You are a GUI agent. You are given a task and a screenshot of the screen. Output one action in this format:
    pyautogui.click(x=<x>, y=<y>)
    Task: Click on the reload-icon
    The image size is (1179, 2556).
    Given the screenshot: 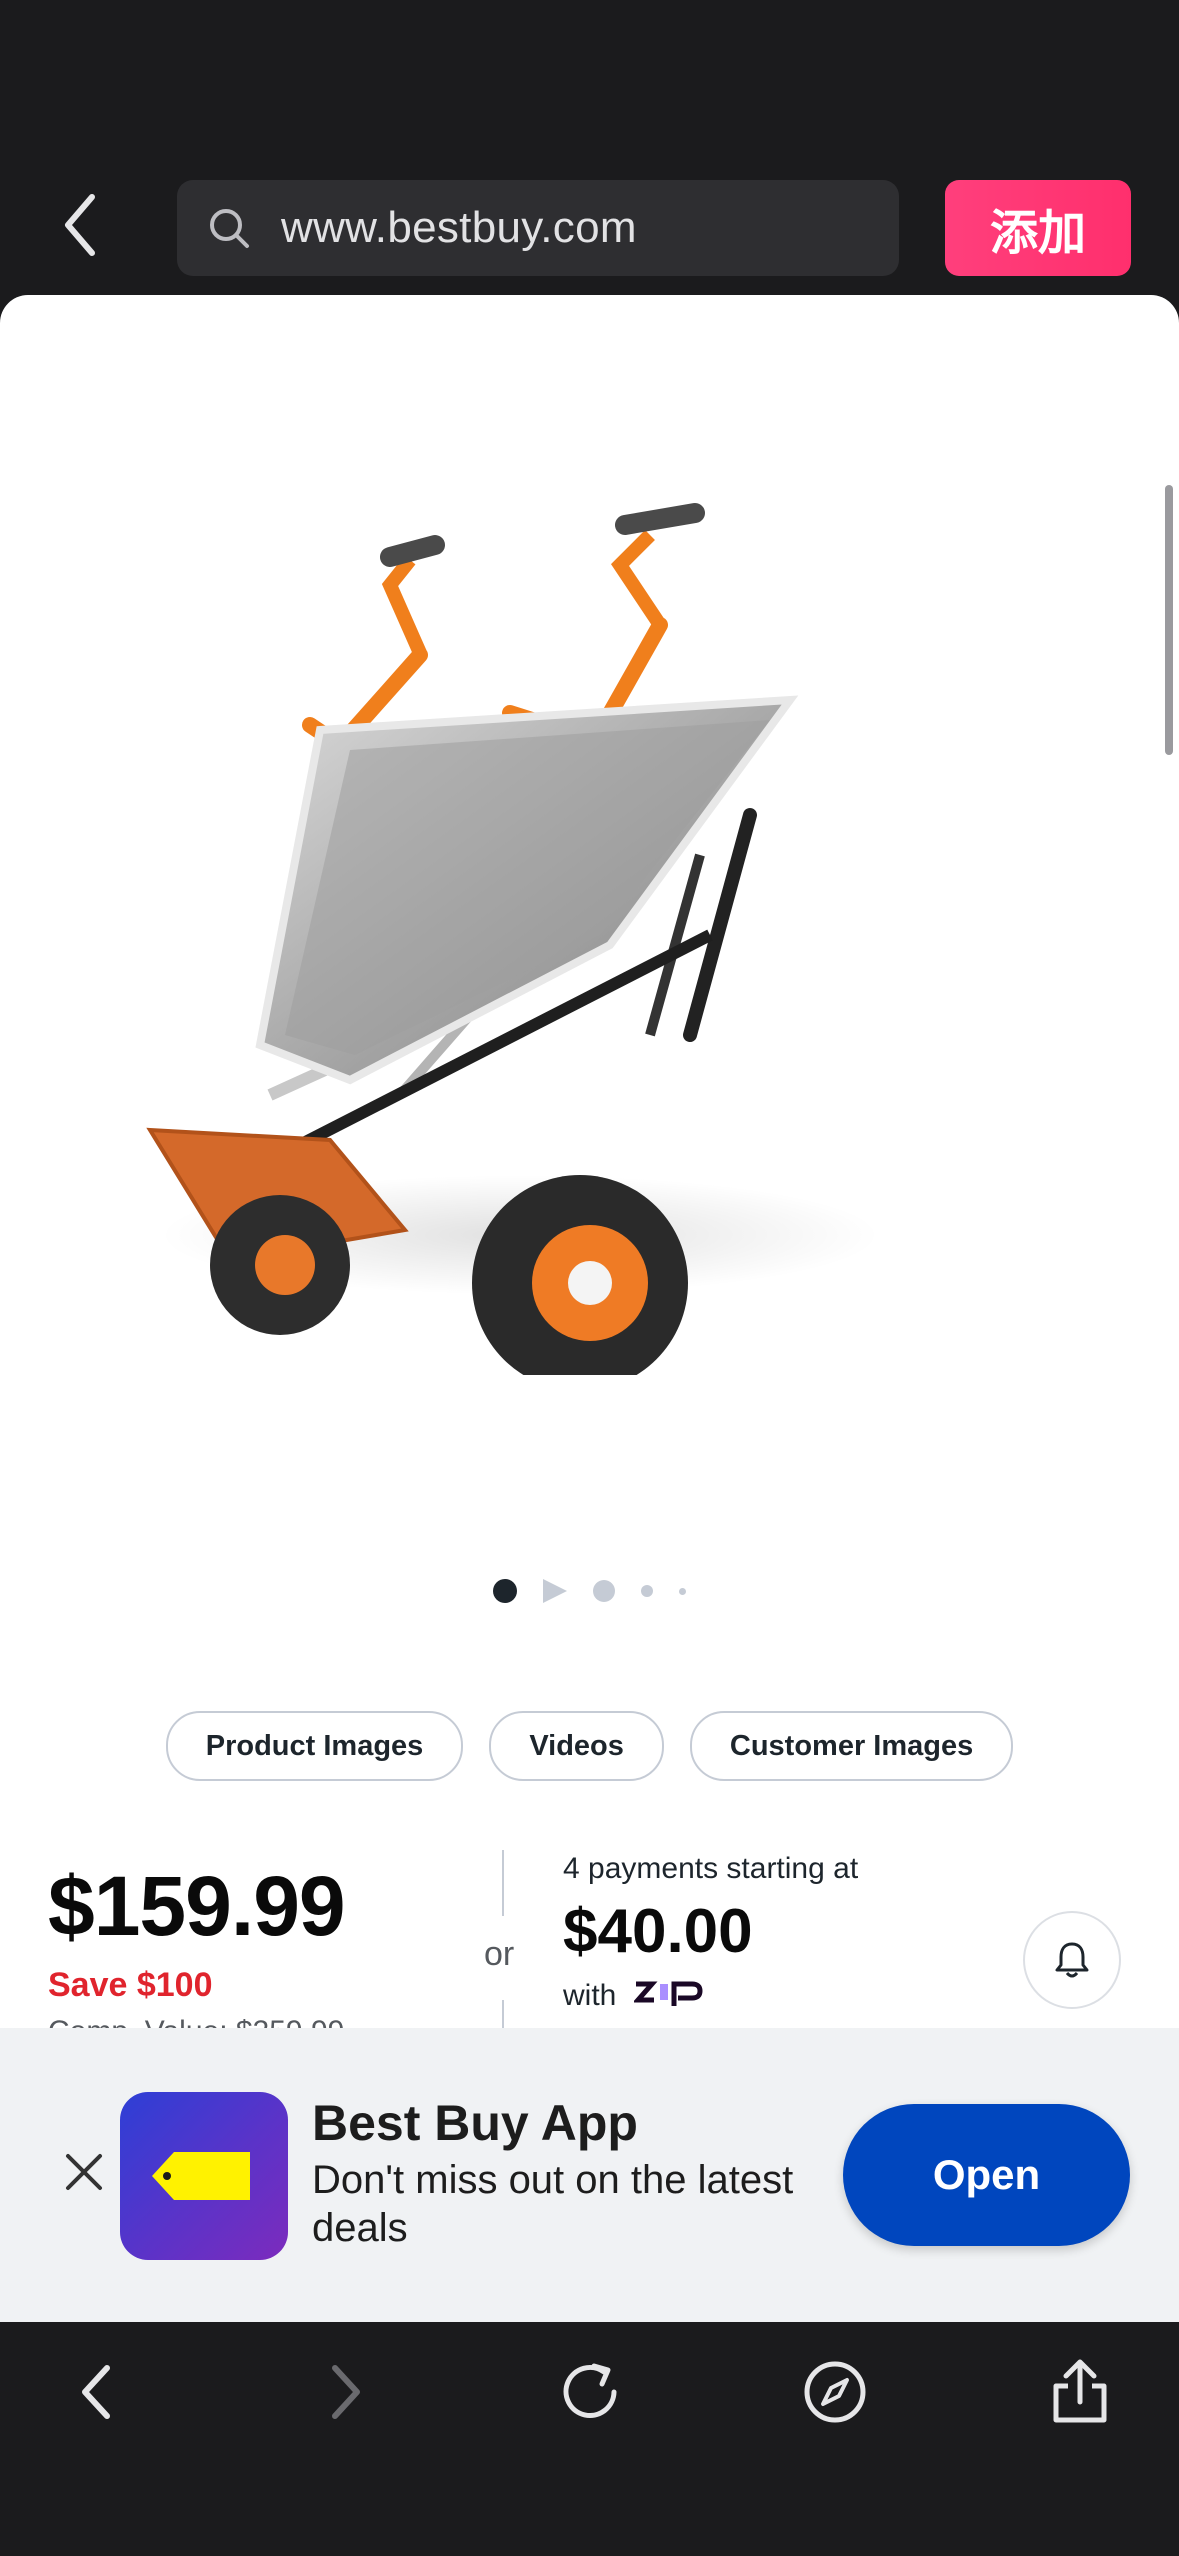 What is the action you would take?
    pyautogui.click(x=590, y=2390)
    